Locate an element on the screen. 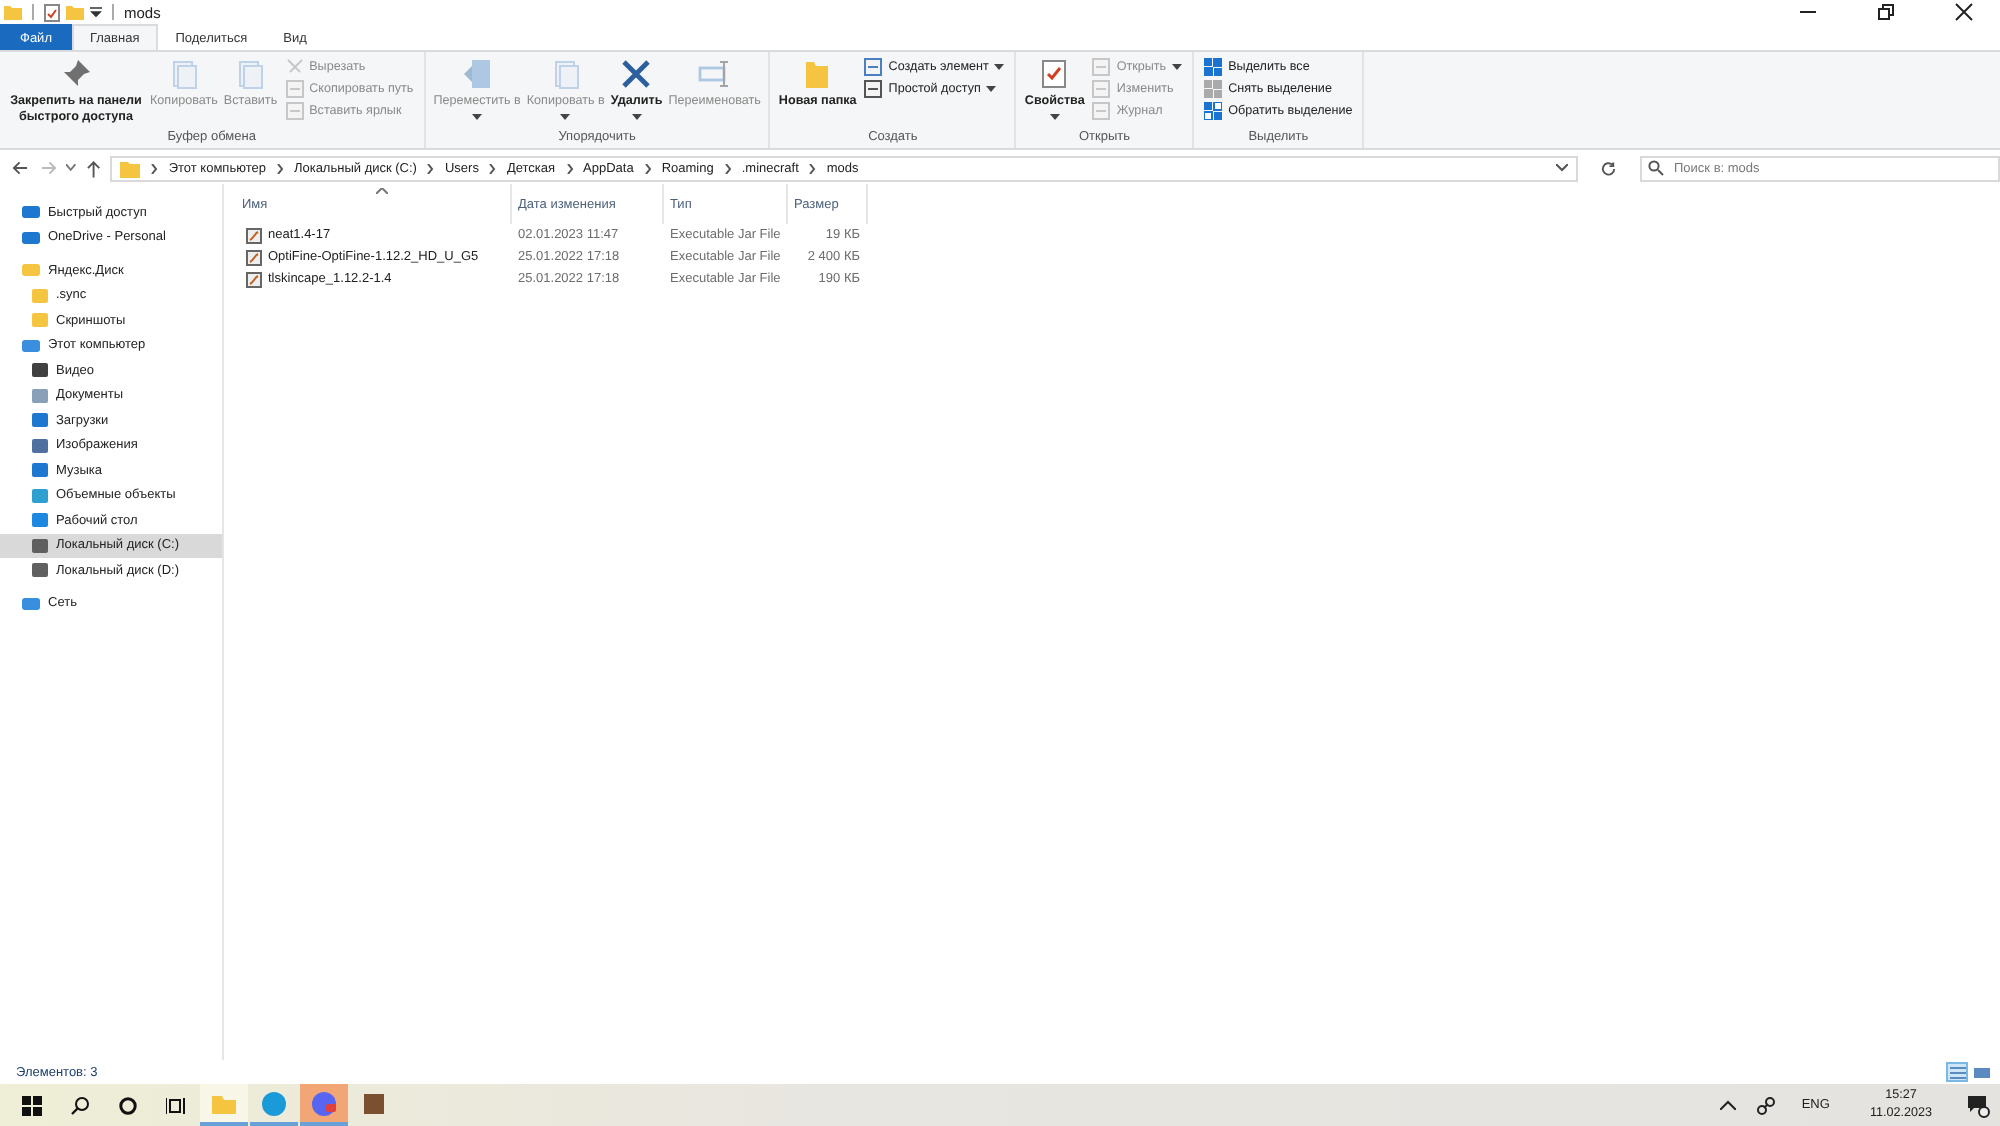 Image resolution: width=2000 pixels, height=1126 pixels. move-icon is located at coordinates (477, 74).